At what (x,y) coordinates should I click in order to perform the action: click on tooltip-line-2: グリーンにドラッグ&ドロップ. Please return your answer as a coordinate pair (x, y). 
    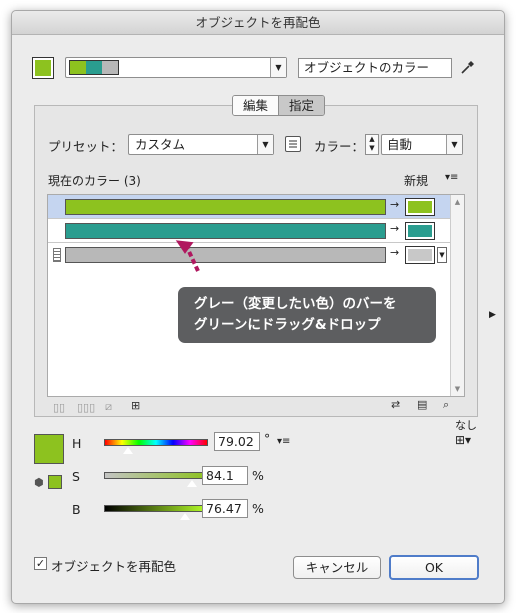
    Looking at the image, I should click on (287, 325).